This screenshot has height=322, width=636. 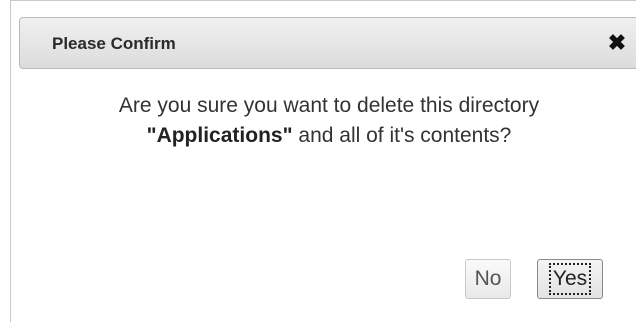 I want to click on yes-button: Yes, so click(x=570, y=279).